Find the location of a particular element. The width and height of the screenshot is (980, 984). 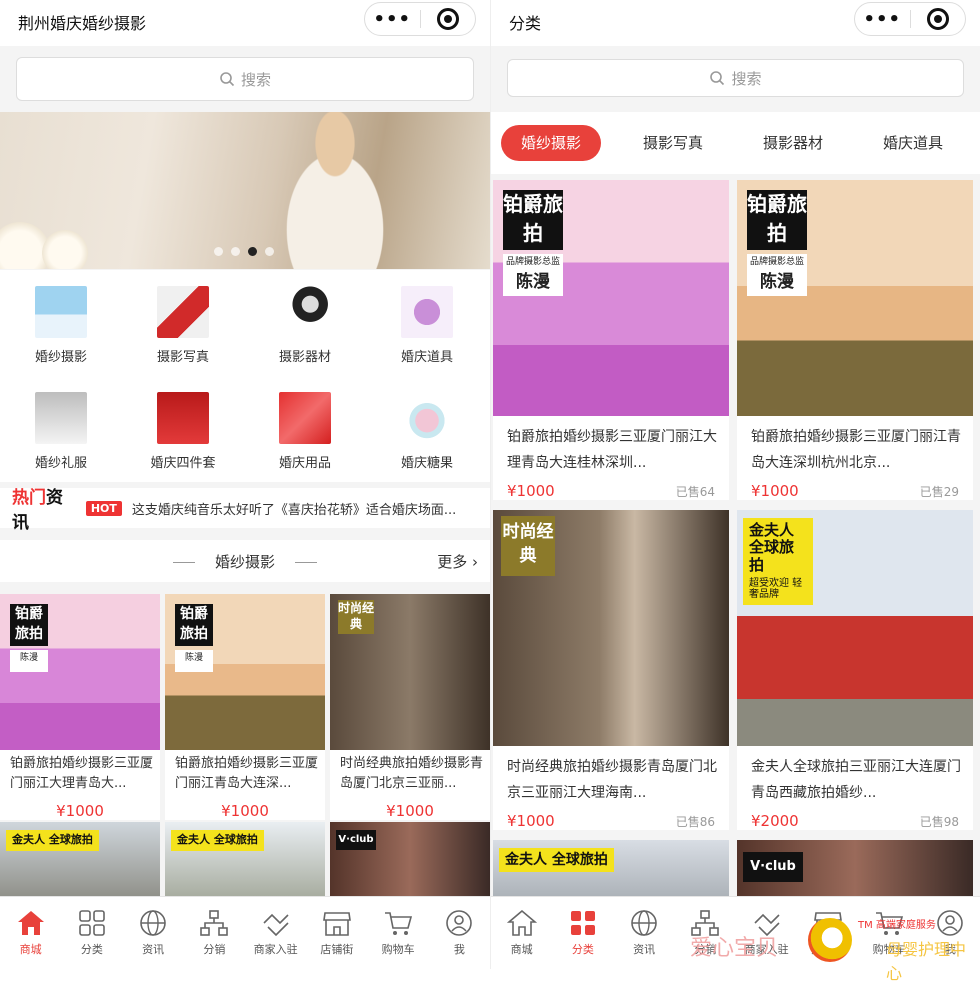

brand-logo: 时尚经典 is located at coordinates (356, 617).